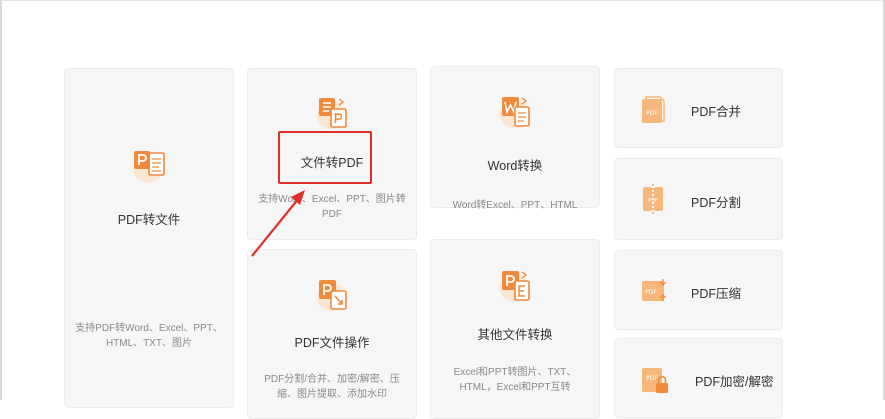  What do you see at coordinates (149, 336) in the screenshot?
I see `pdf-to-file-desc: 支持PDF转Word、Excel、PPT、HTML、TXT、图片` at bounding box center [149, 336].